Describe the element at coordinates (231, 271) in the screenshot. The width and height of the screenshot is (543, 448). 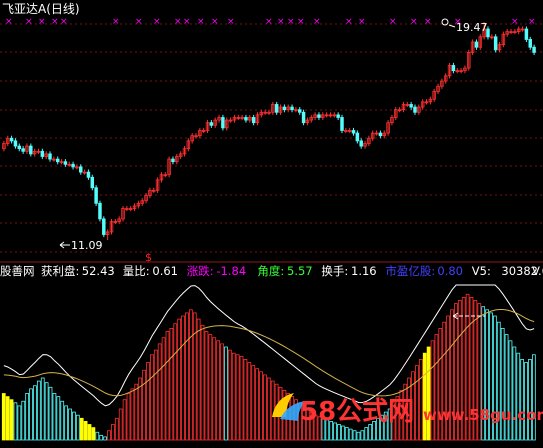
I see `indicator-item-value: -1.84` at that location.